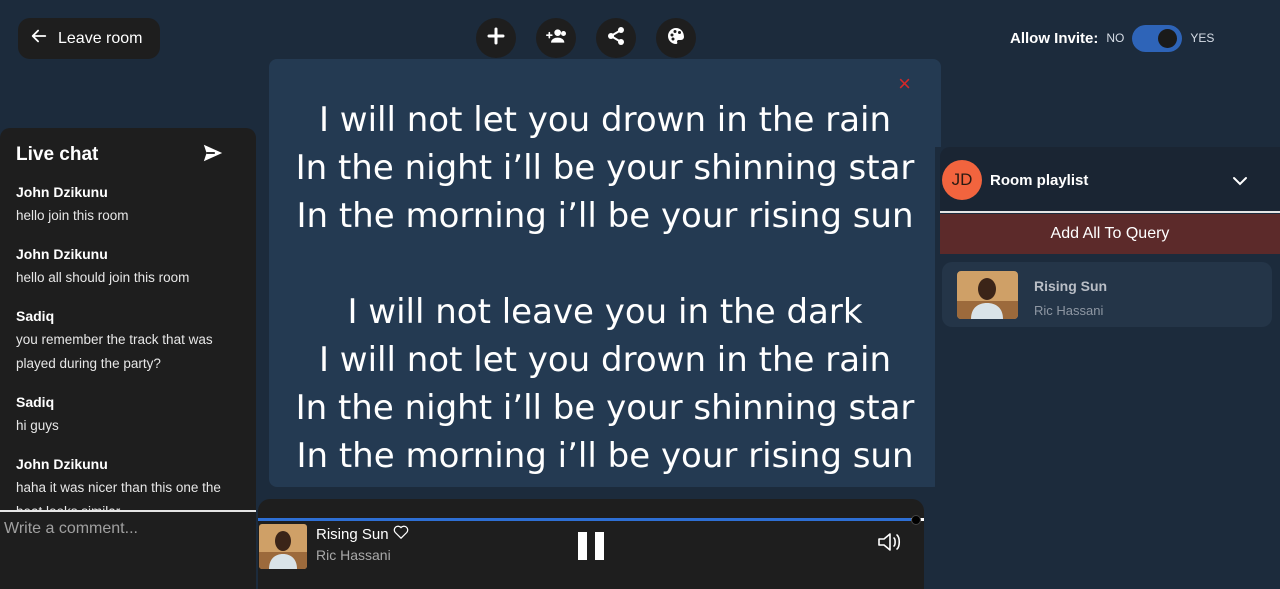  I want to click on playlist-song-card: Rising Sun Ric Hassani, so click(1107, 294).